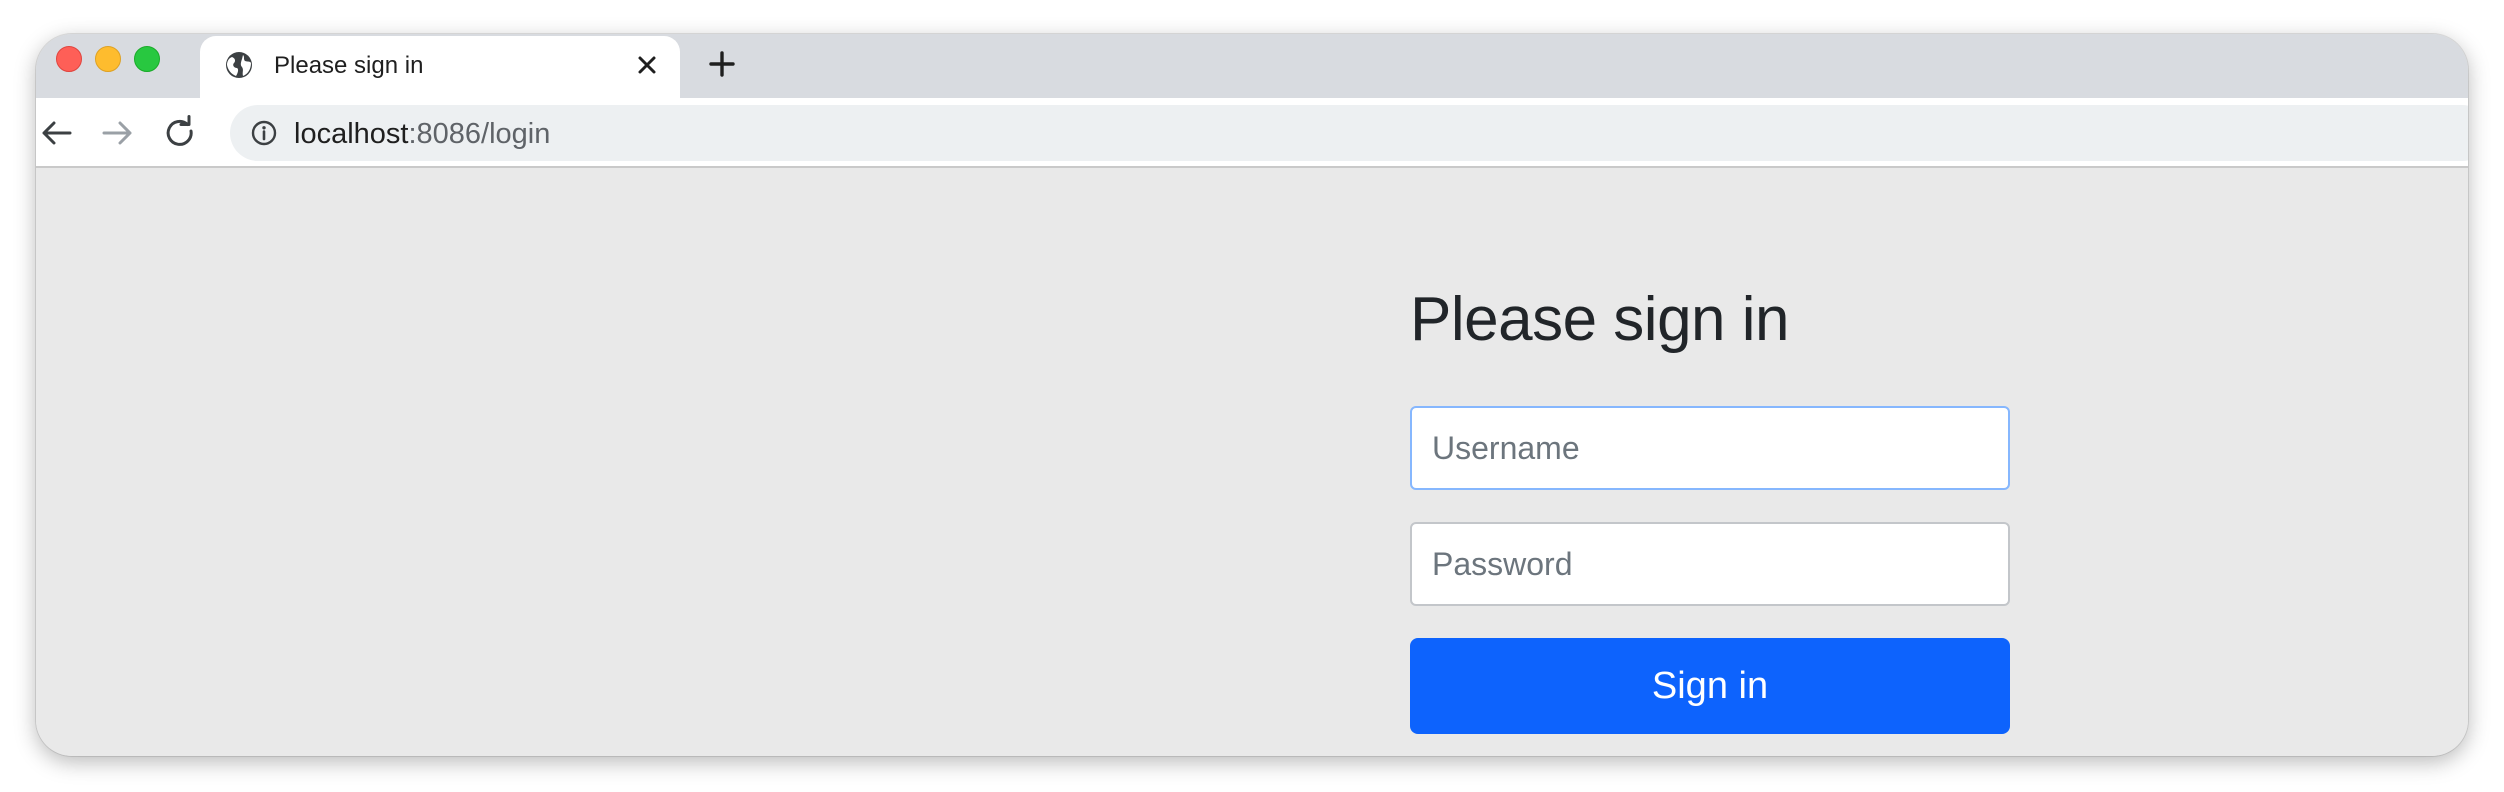 Image resolution: width=2504 pixels, height=792 pixels. I want to click on browser-toolbar: localhost:8086/login, so click(1252, 133).